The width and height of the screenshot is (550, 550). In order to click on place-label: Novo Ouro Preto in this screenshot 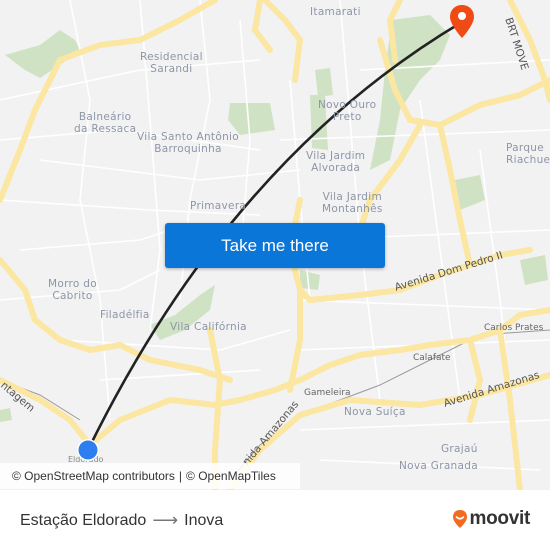, I will do `click(347, 111)`.